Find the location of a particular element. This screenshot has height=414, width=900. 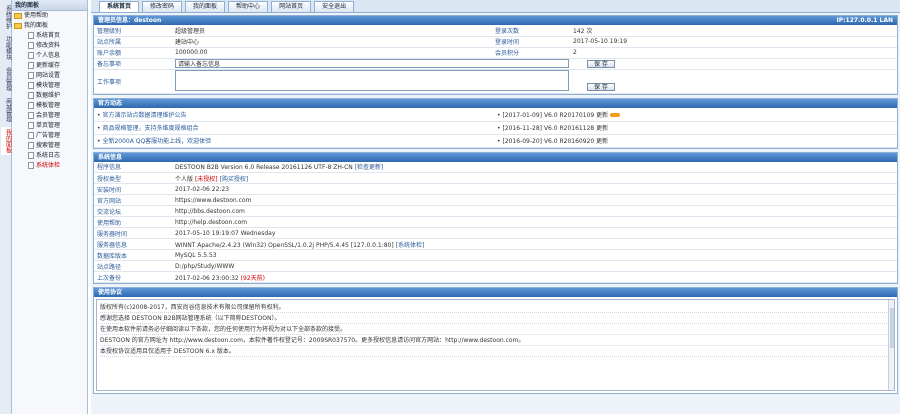

tree-root-label: 我的面板 is located at coordinates (36, 25).